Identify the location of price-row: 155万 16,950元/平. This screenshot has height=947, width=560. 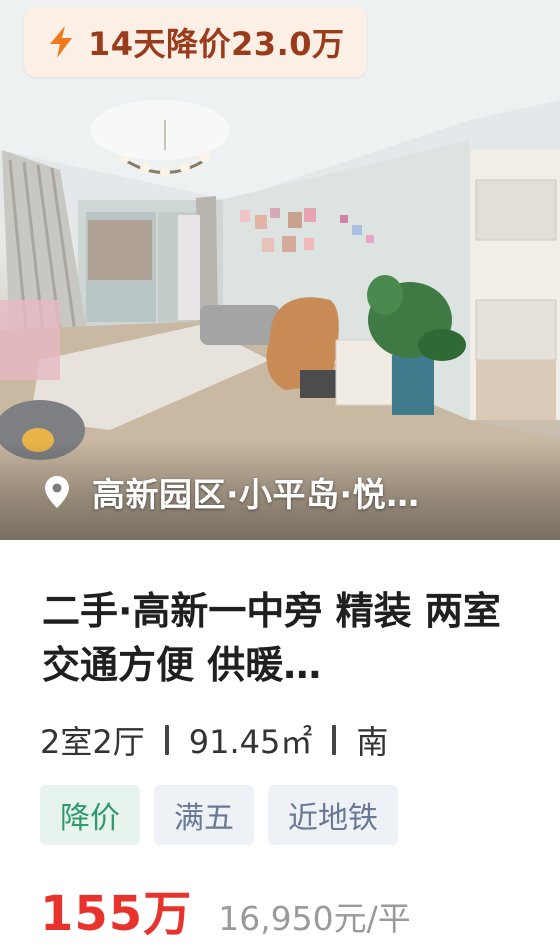
(225, 909).